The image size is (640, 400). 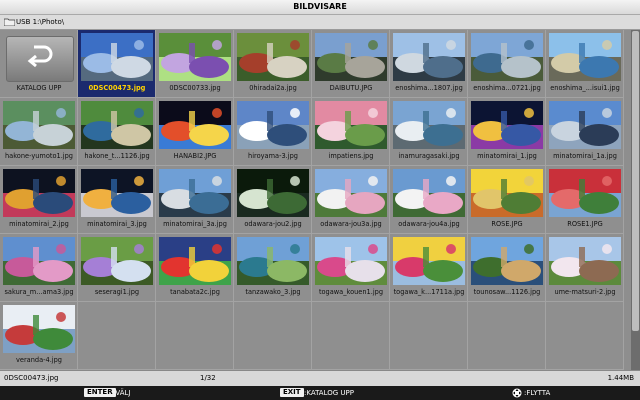 I want to click on thumbnail-cell: minatomirai_2.jpg, so click(x=39, y=200).